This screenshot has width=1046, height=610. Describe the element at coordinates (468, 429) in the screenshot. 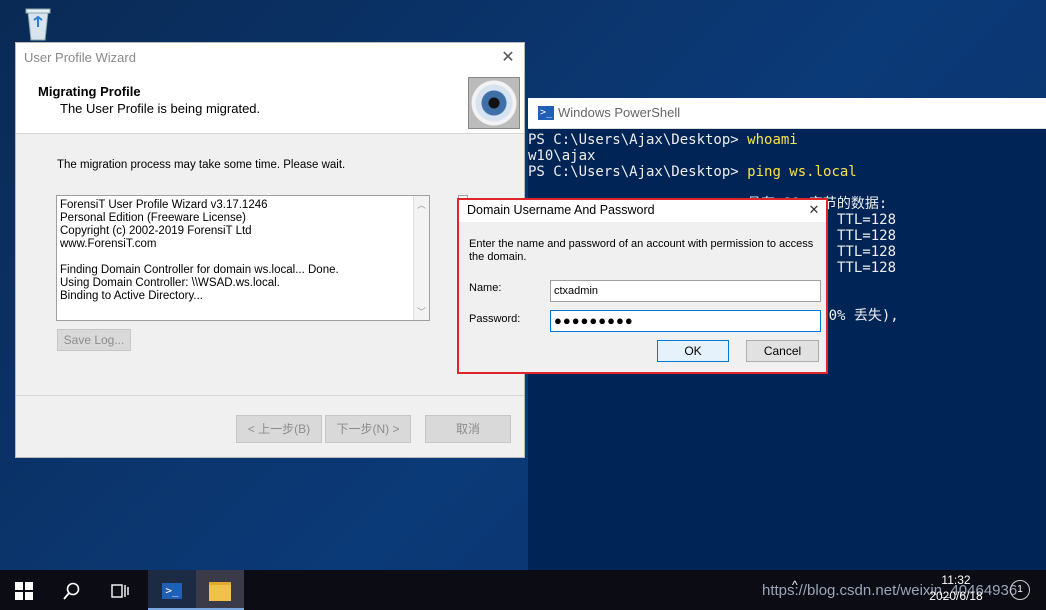

I see `cancel-button: 取消` at that location.